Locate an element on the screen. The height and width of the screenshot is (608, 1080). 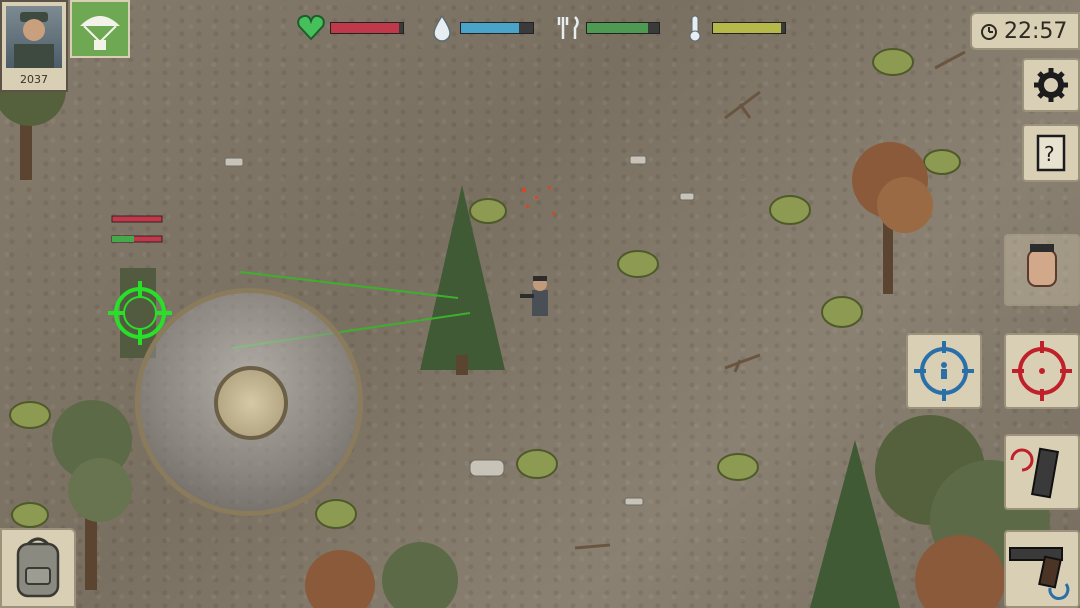
health-bar-fill is located at coordinates (365, 28).